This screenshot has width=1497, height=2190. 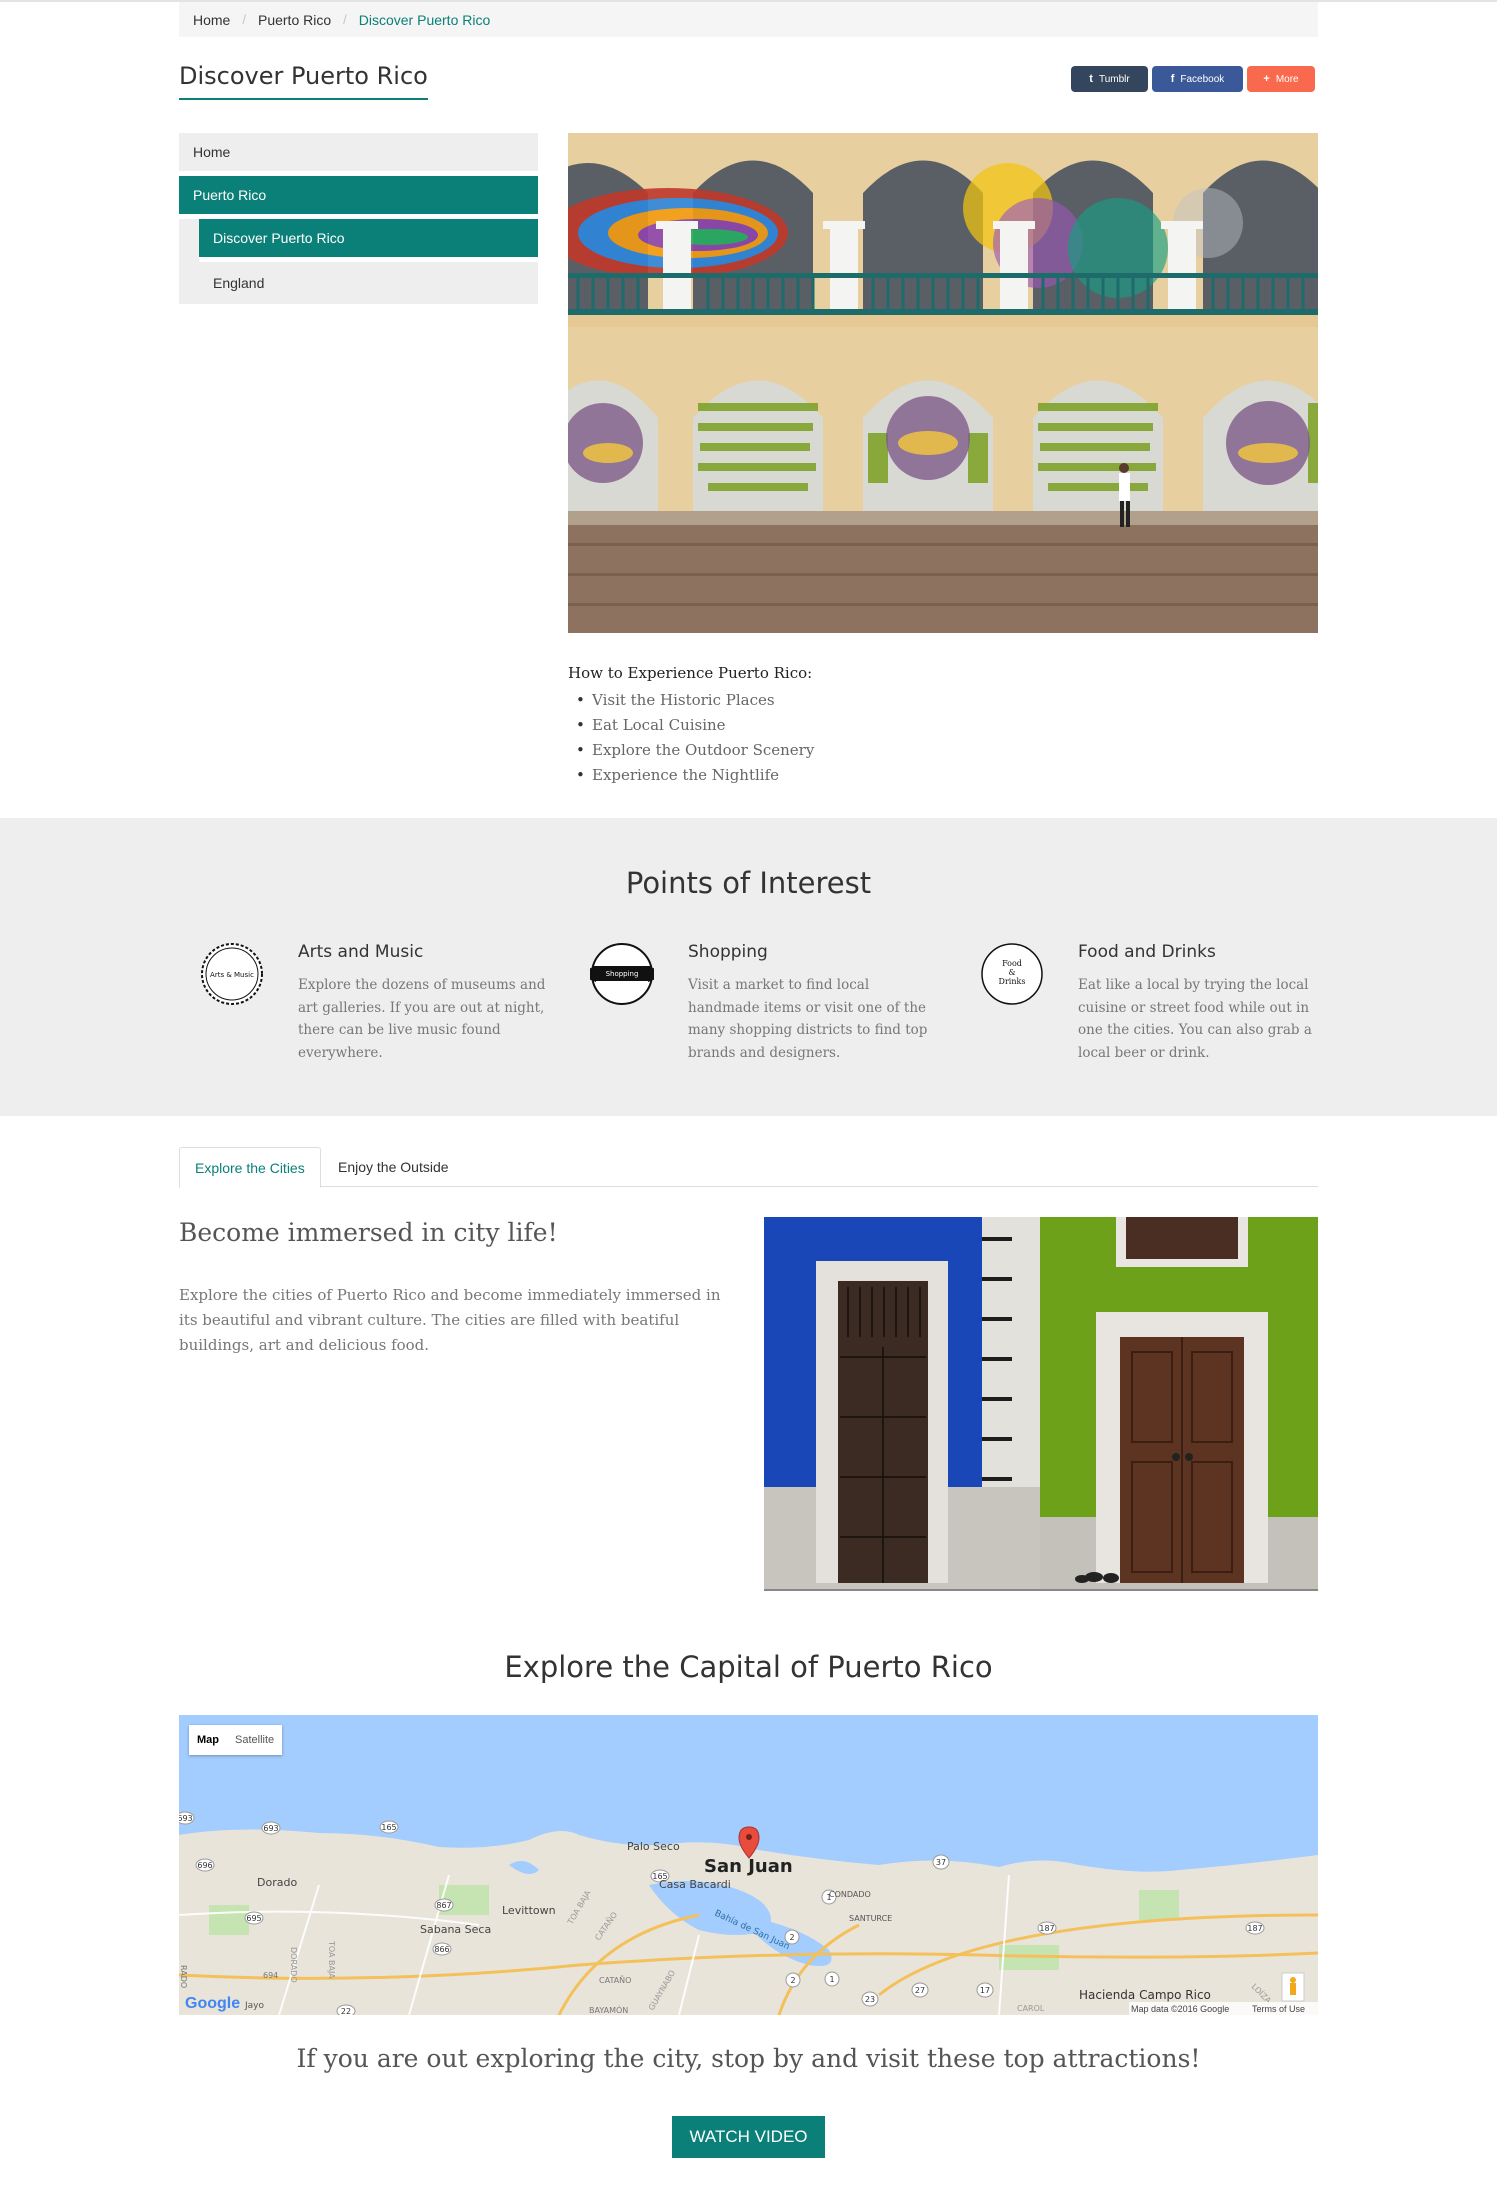 I want to click on road-number: 27, so click(x=920, y=1990).